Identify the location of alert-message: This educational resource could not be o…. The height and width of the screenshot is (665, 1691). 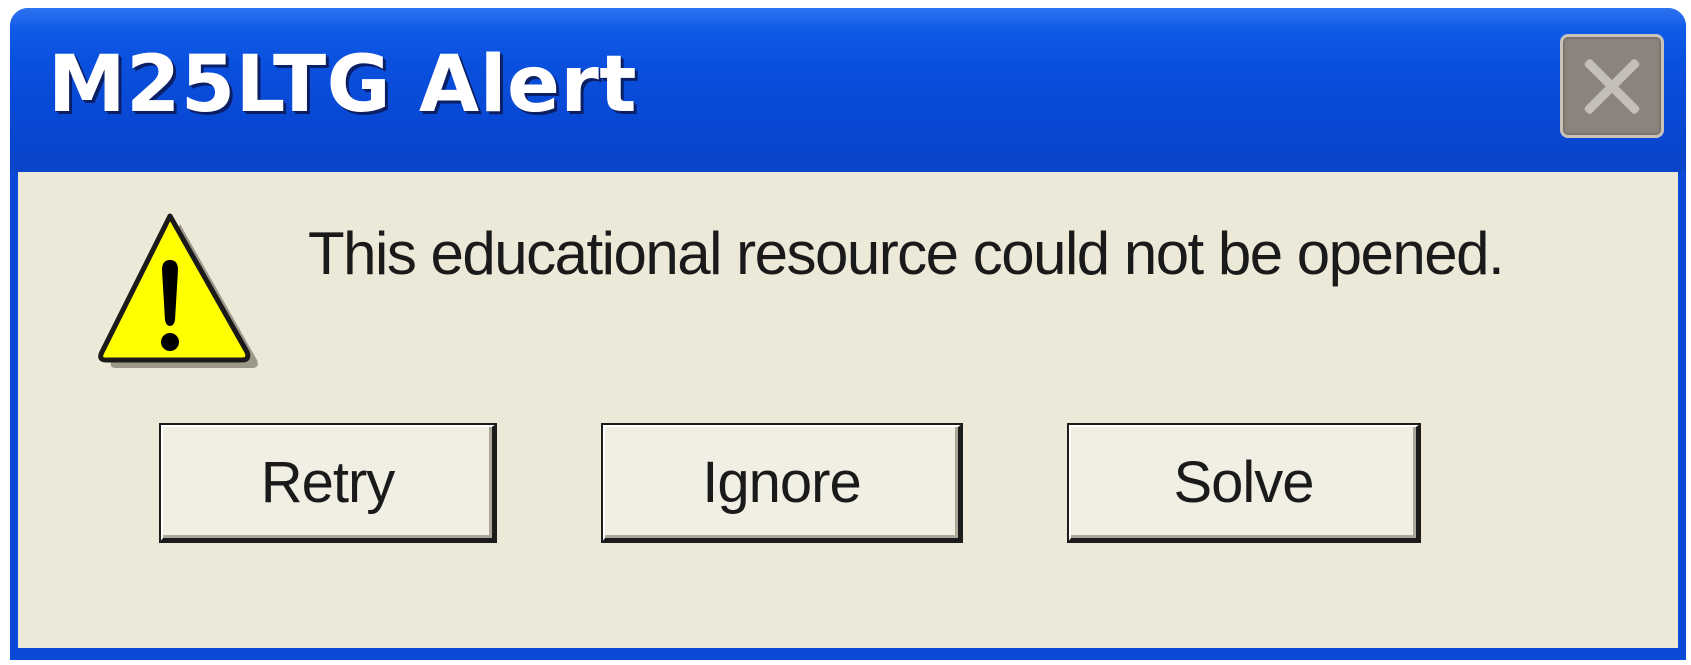
(906, 253).